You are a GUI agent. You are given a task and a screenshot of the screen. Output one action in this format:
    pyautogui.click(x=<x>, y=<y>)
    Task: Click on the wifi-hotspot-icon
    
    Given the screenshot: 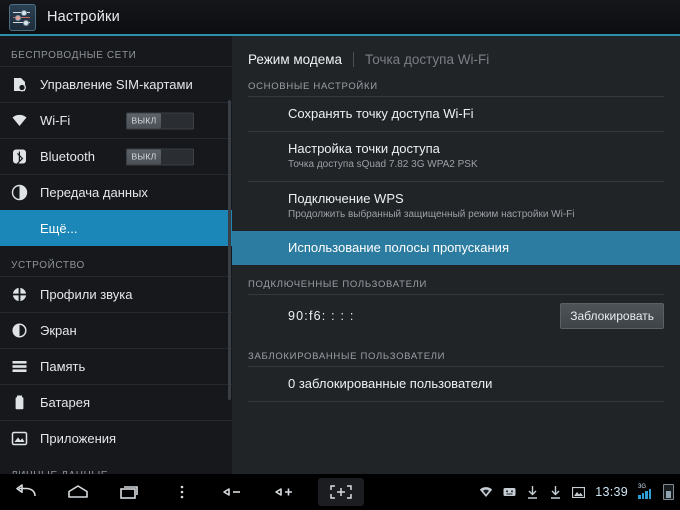 What is the action you would take?
    pyautogui.click(x=486, y=492)
    